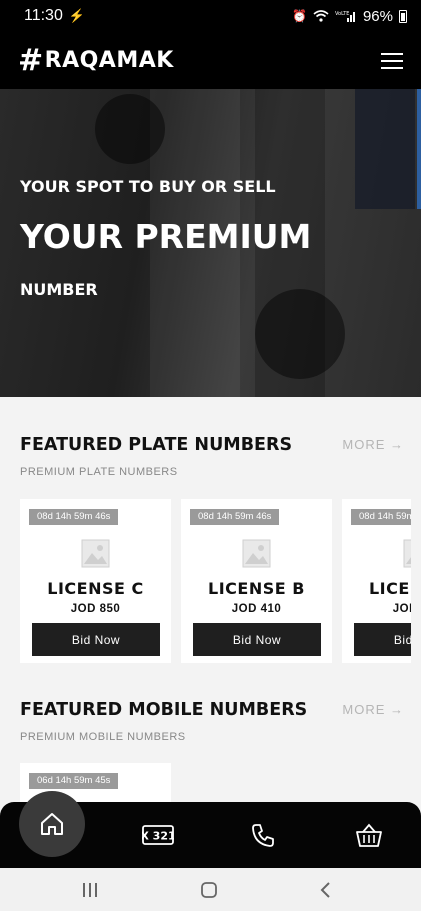  I want to click on license-plate-icon: X 321, so click(158, 835).